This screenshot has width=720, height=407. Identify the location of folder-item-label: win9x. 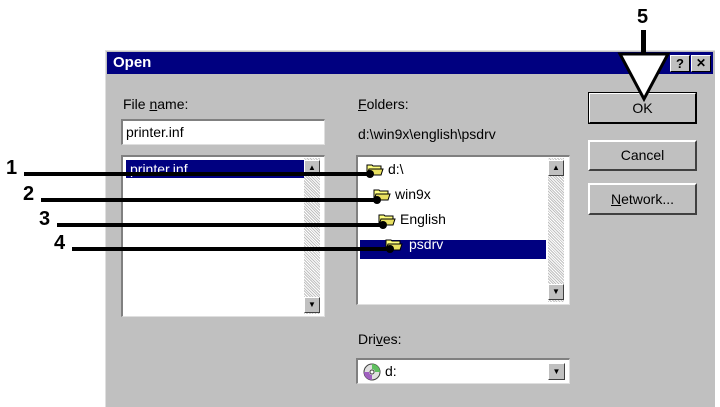
(413, 194).